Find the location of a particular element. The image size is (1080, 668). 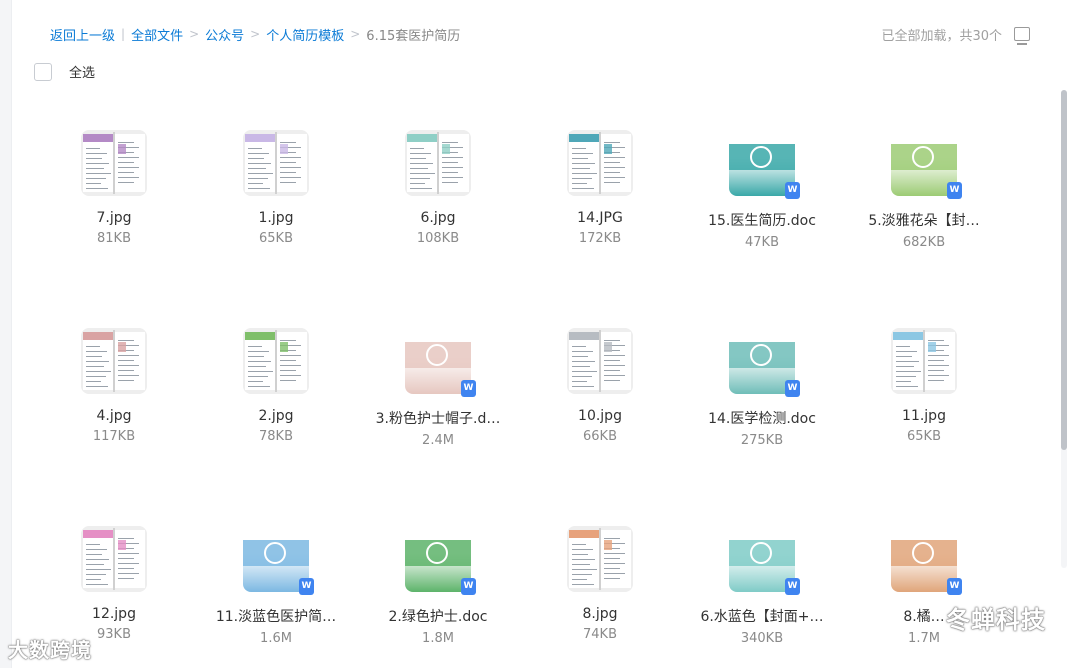

file-size: 108KB is located at coordinates (438, 238).